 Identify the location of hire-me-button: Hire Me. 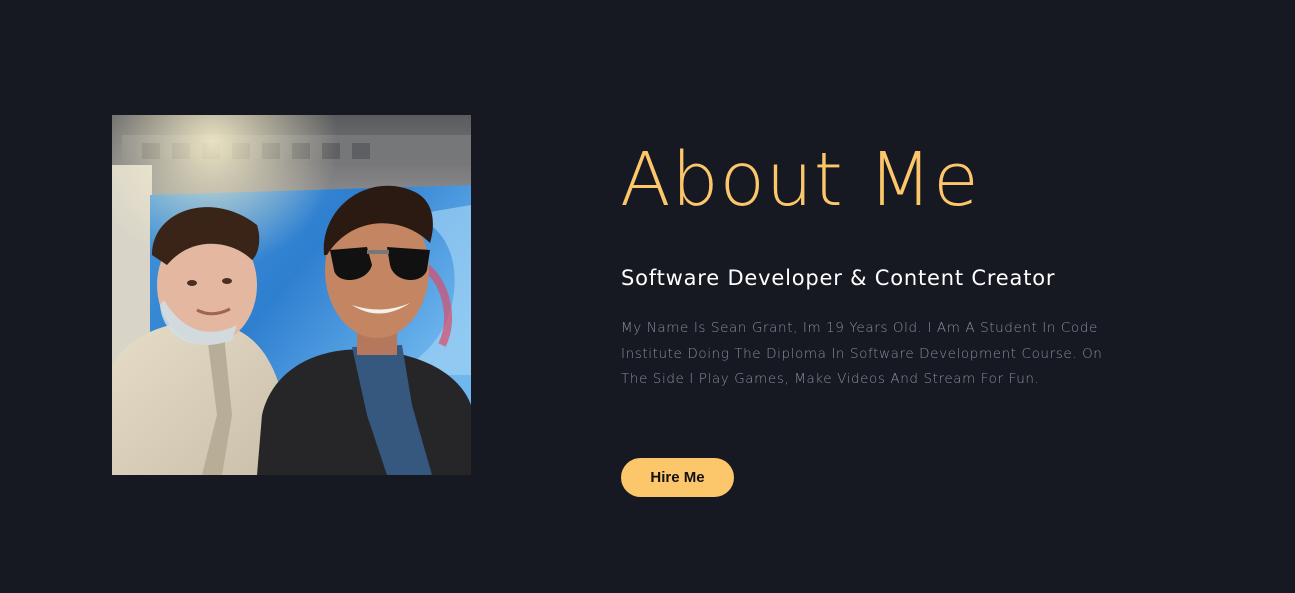
(677, 477).